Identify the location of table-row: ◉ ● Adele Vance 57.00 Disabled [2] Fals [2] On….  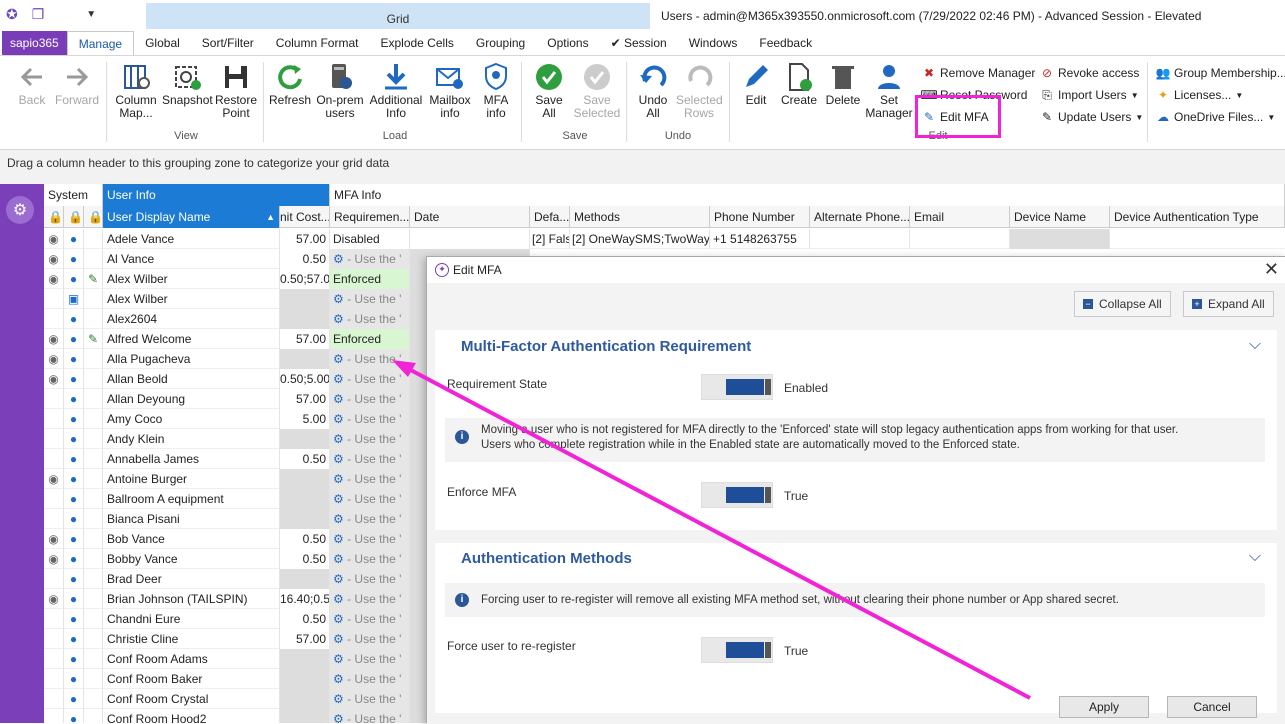
(664, 239).